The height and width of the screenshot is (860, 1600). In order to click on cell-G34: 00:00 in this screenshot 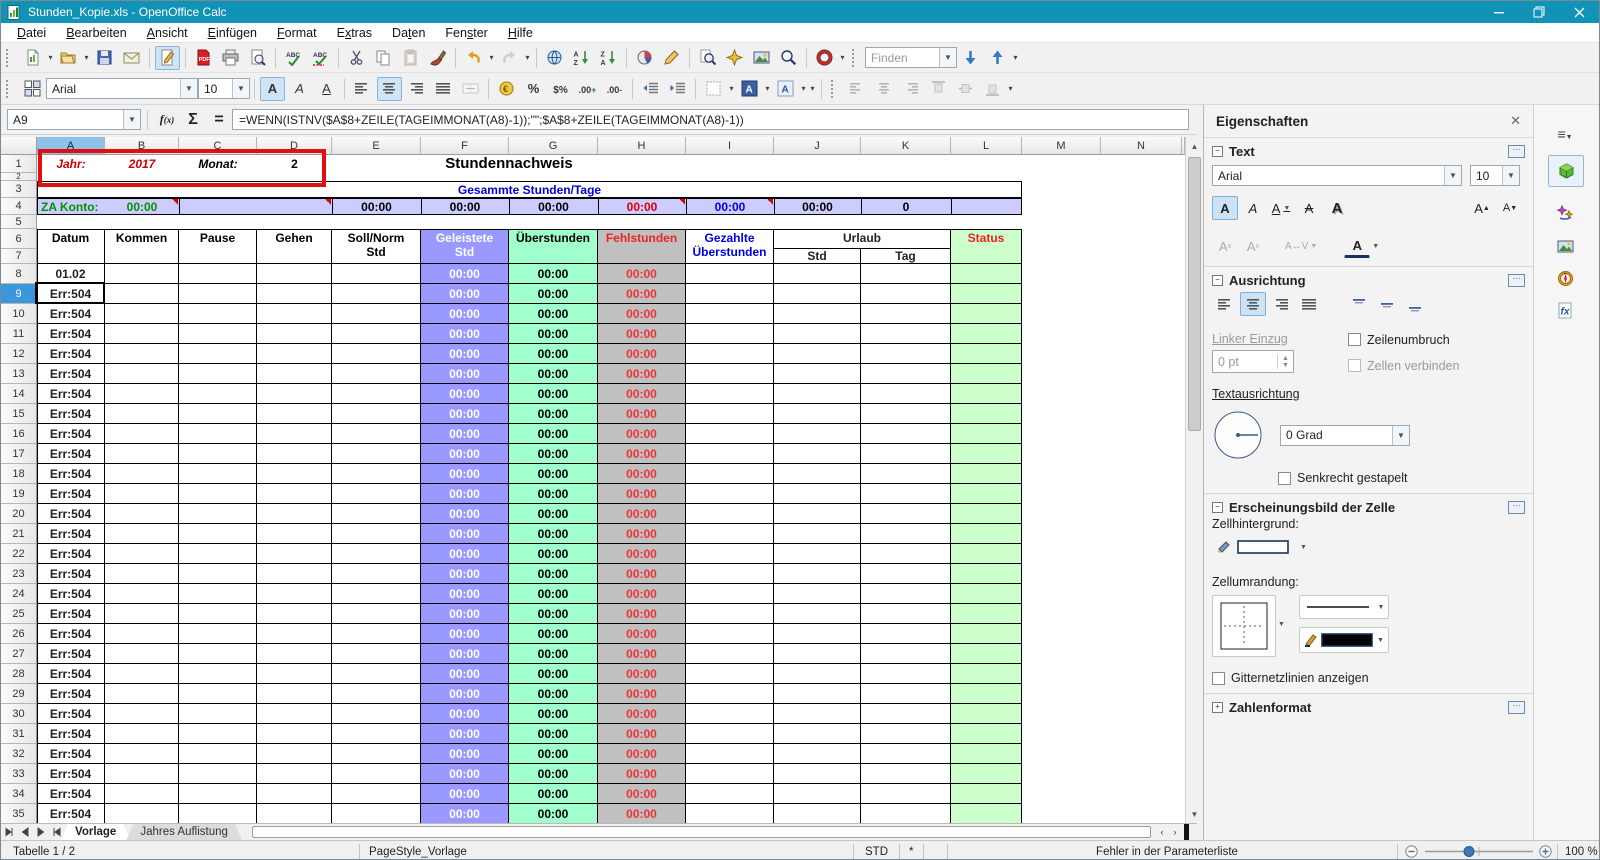, I will do `click(553, 794)`.